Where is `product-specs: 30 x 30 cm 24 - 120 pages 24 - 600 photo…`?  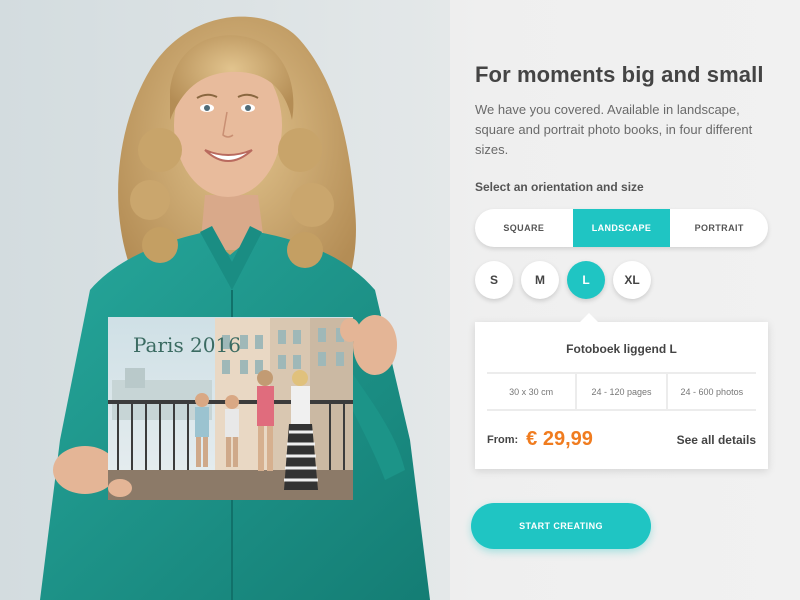
product-specs: 30 x 30 cm 24 - 120 pages 24 - 600 photo… is located at coordinates (621, 391).